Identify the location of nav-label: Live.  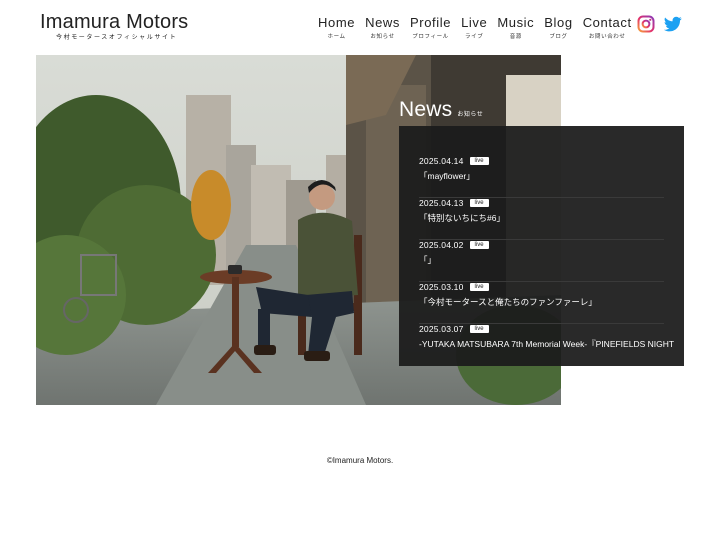
(474, 22).